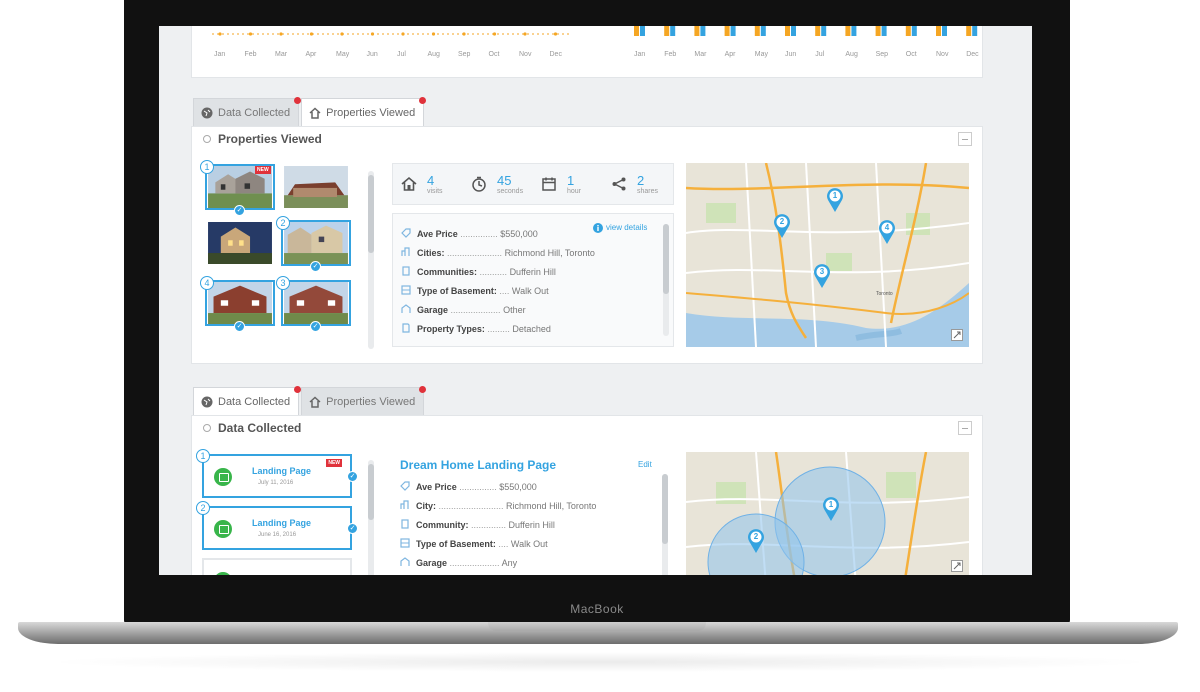 The height and width of the screenshot is (692, 1200). I want to click on landing-page-map: 1 2, so click(827, 513).